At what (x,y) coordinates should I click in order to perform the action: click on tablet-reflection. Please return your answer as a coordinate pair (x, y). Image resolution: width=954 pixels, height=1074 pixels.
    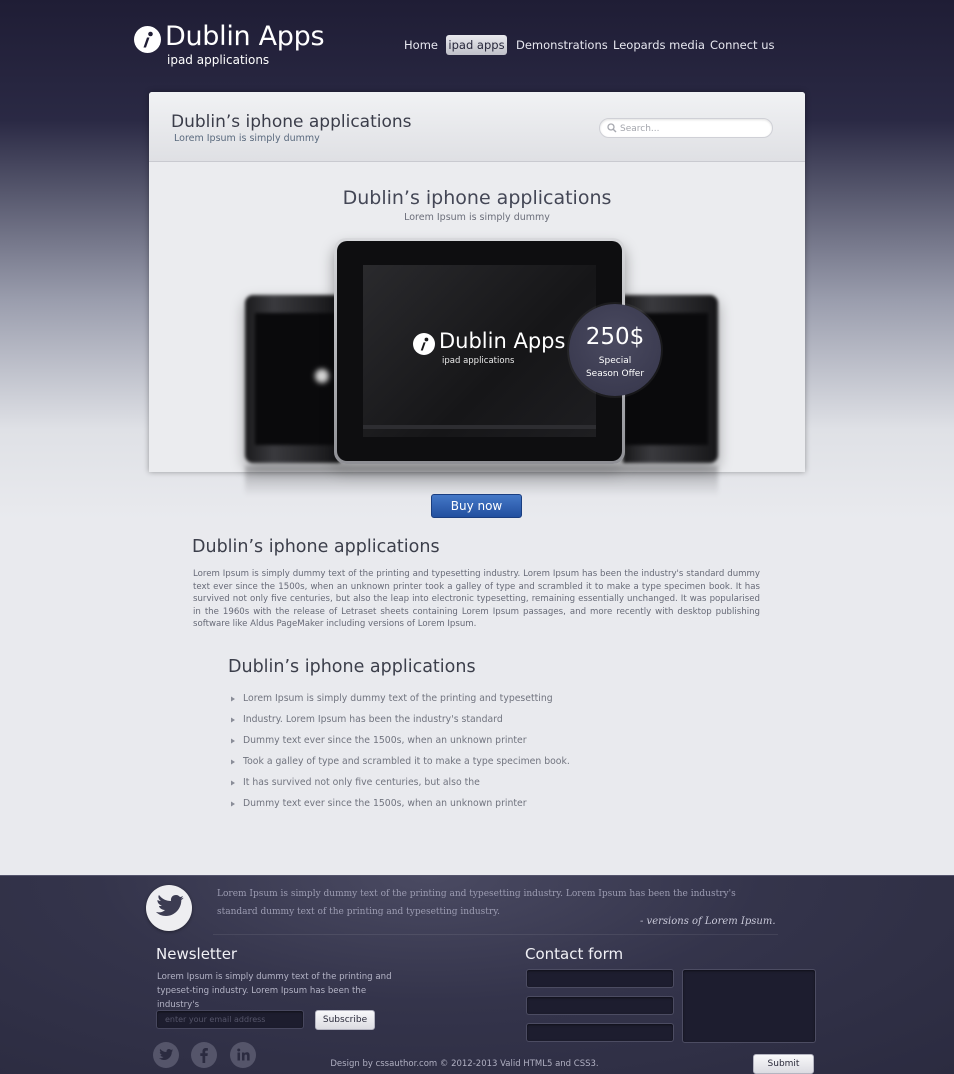
    Looking at the image, I should click on (481, 481).